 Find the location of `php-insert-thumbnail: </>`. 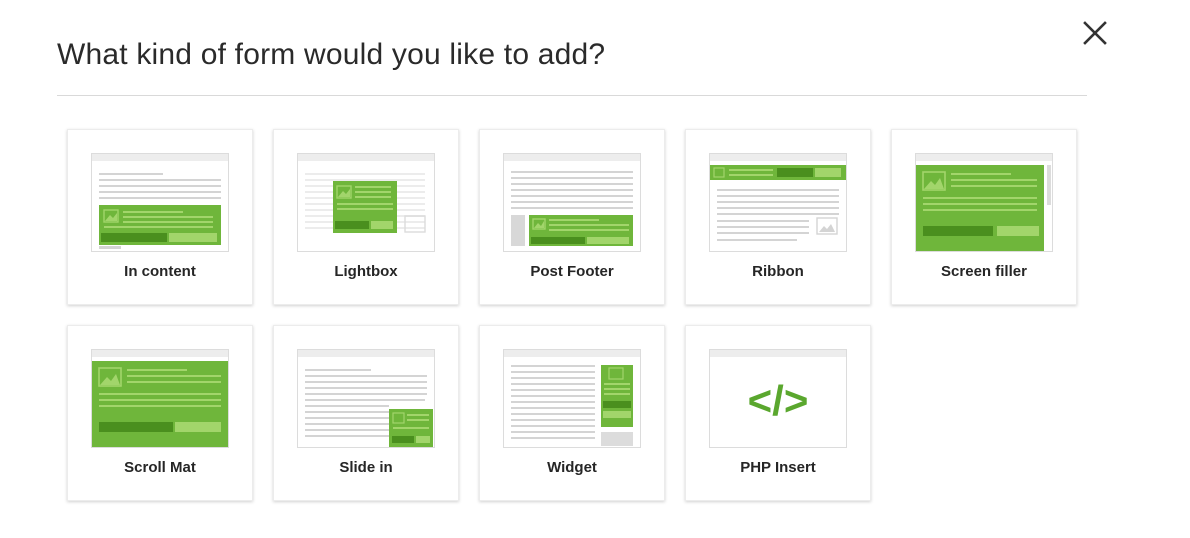

php-insert-thumbnail: </> is located at coordinates (778, 398).